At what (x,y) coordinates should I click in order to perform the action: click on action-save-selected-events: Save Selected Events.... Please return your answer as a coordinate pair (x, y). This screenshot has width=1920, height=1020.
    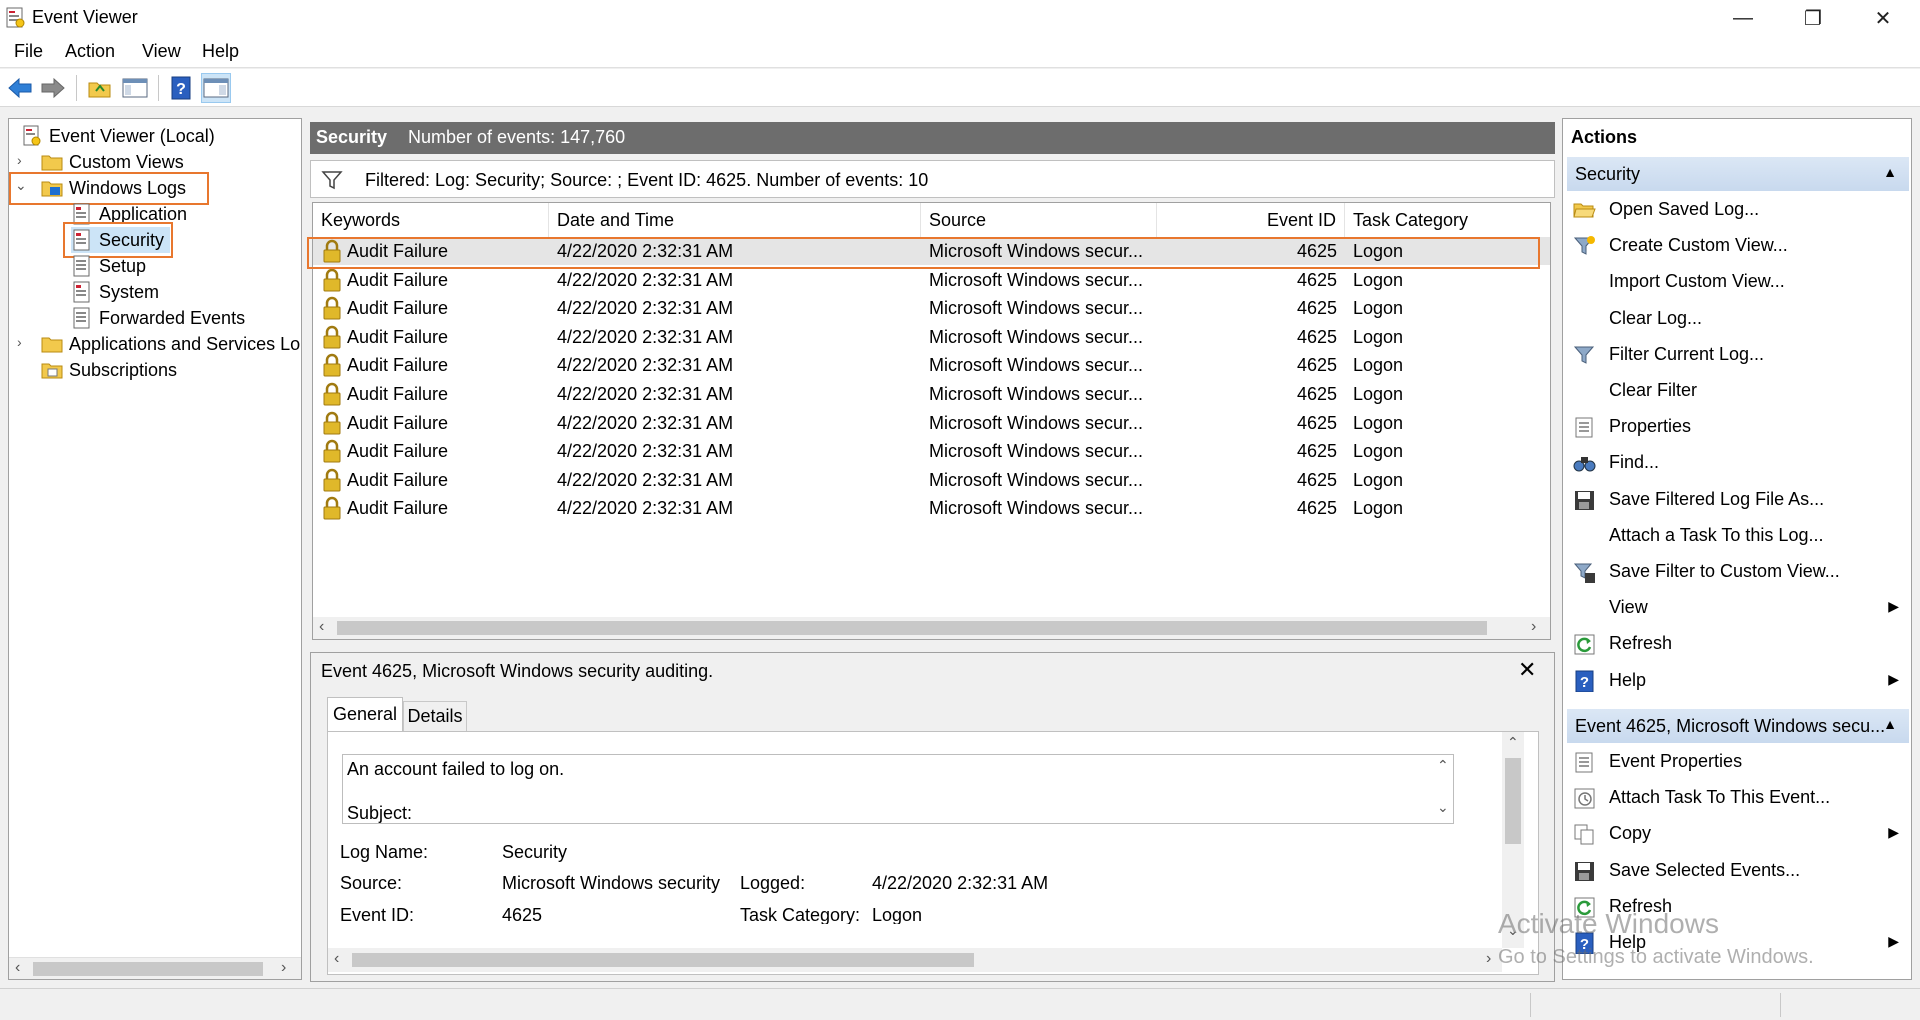
    Looking at the image, I should click on (1736, 871).